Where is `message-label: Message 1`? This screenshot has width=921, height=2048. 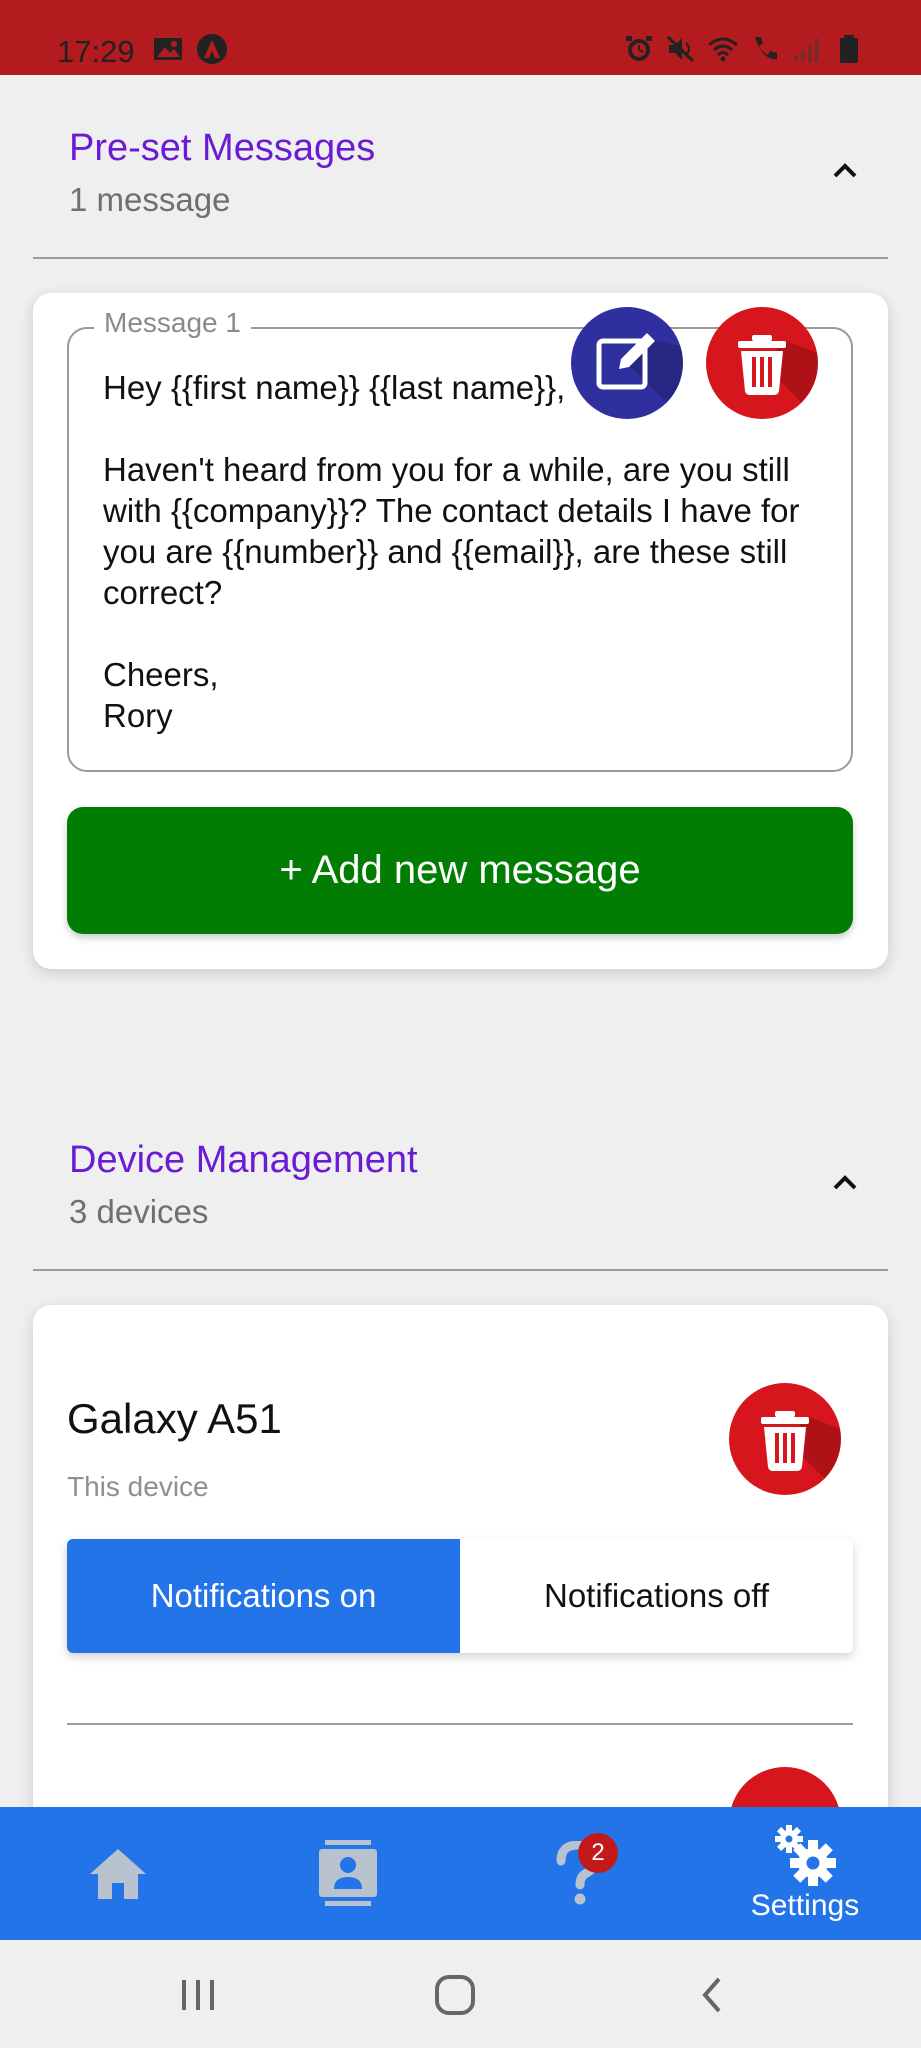 message-label: Message 1 is located at coordinates (172, 323).